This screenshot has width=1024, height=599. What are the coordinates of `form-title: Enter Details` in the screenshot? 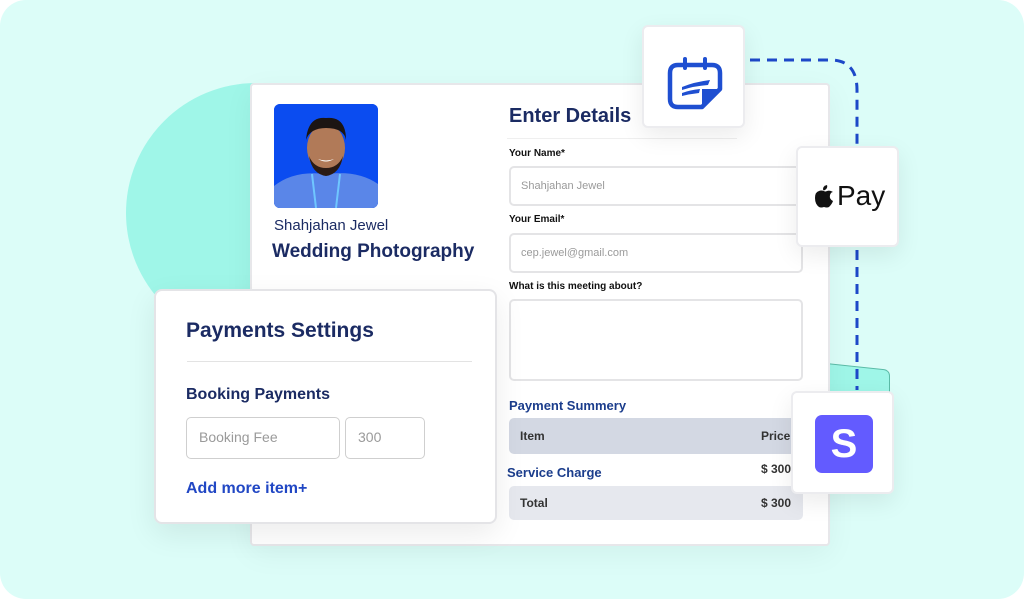 It's located at (570, 116).